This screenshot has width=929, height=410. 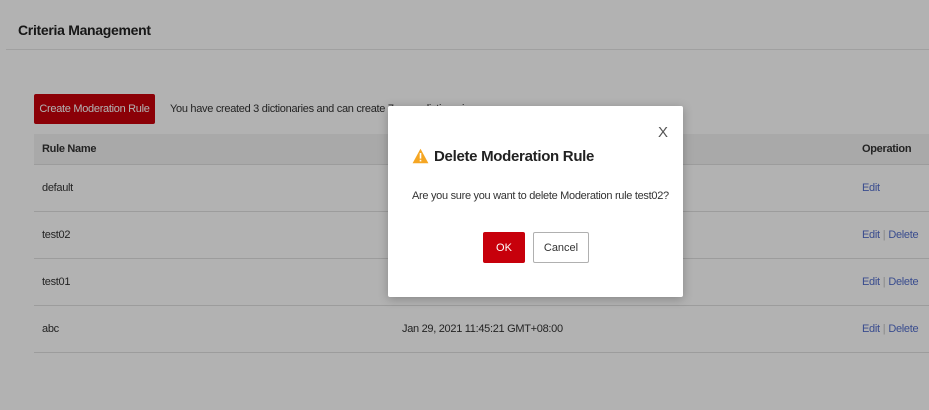 What do you see at coordinates (504, 247) in the screenshot?
I see `ok-button: OK` at bounding box center [504, 247].